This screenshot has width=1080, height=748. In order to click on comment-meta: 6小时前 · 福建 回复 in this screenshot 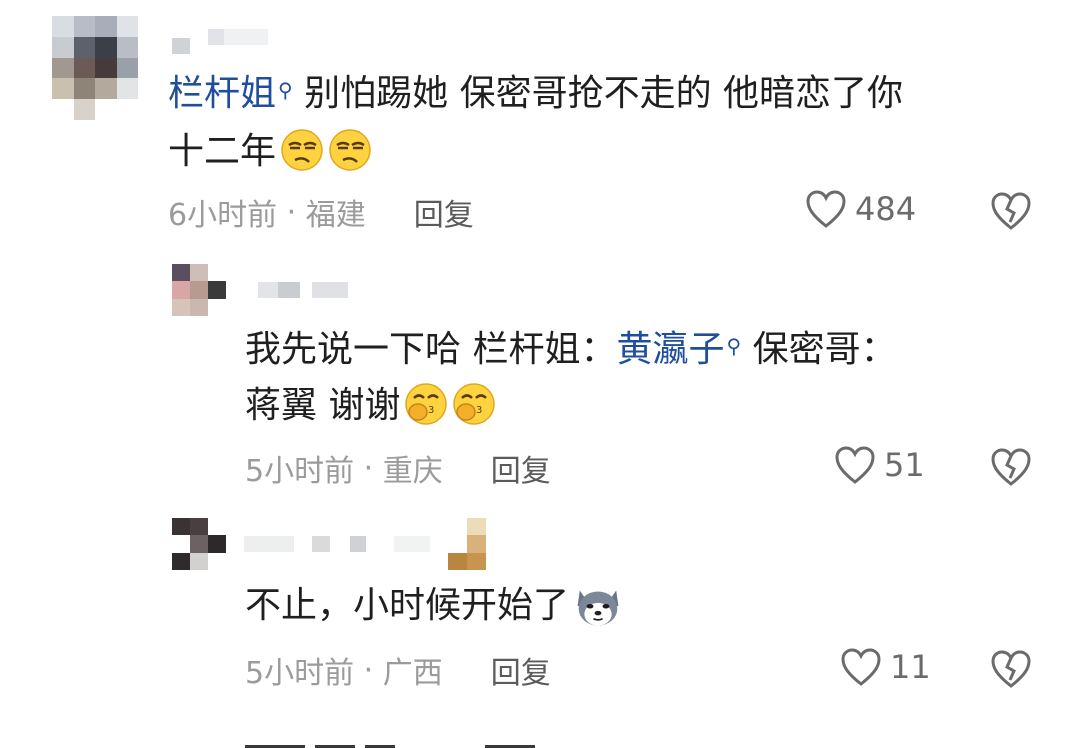, I will do `click(321, 212)`.